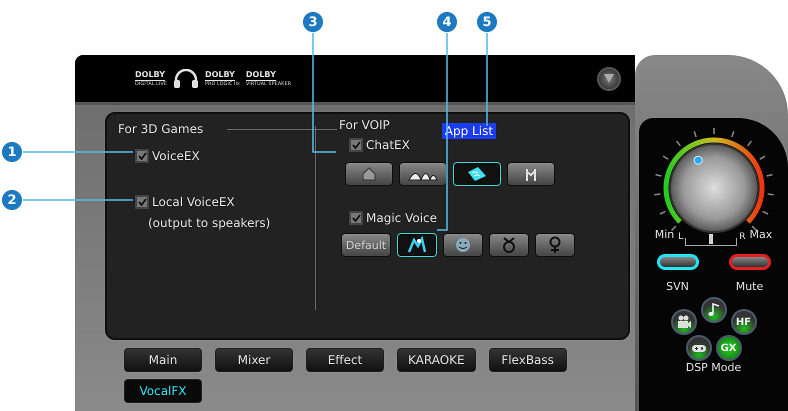 This screenshot has width=788, height=411. What do you see at coordinates (12, 200) in the screenshot?
I see `callout-number: 2` at bounding box center [12, 200].